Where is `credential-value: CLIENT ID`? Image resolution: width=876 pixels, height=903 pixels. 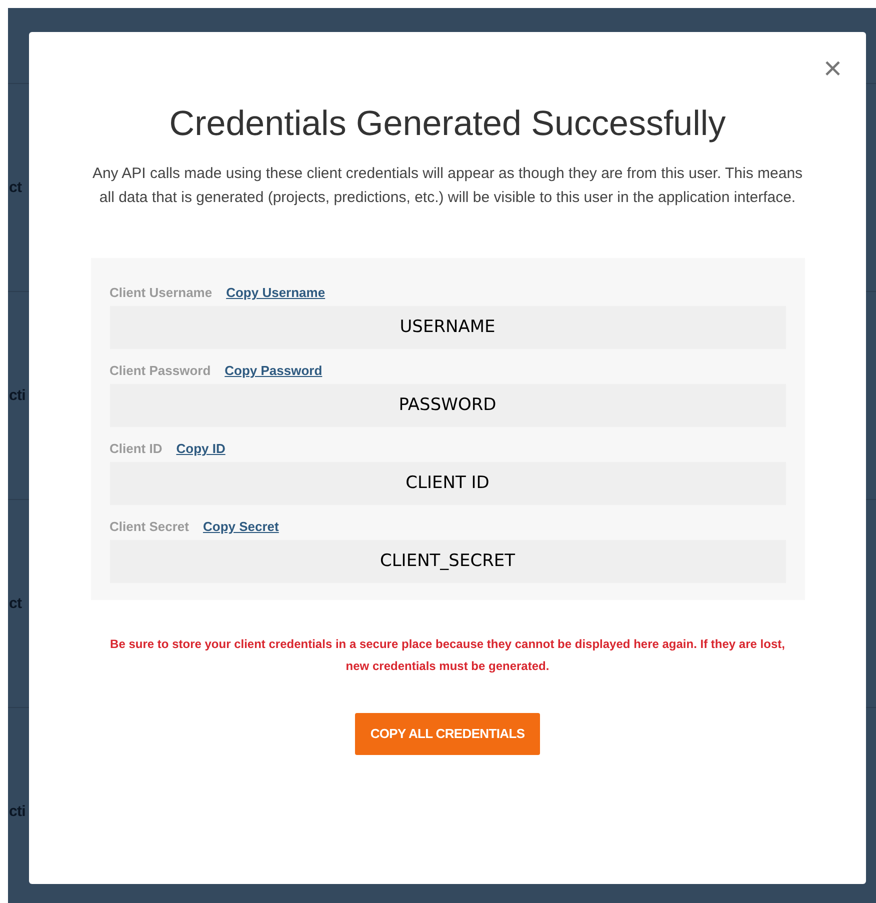
credential-value: CLIENT ID is located at coordinates (448, 483).